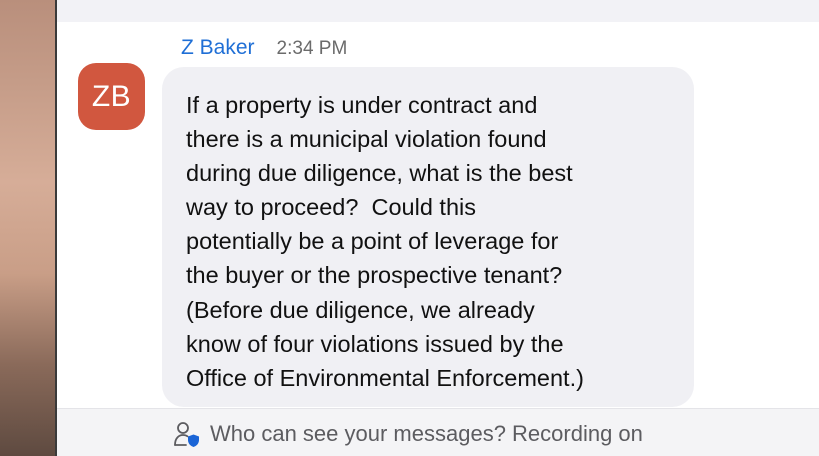  Describe the element at coordinates (374, 275) in the screenshot. I see `message-text-line: the buyer or the prospective tenant?` at that location.